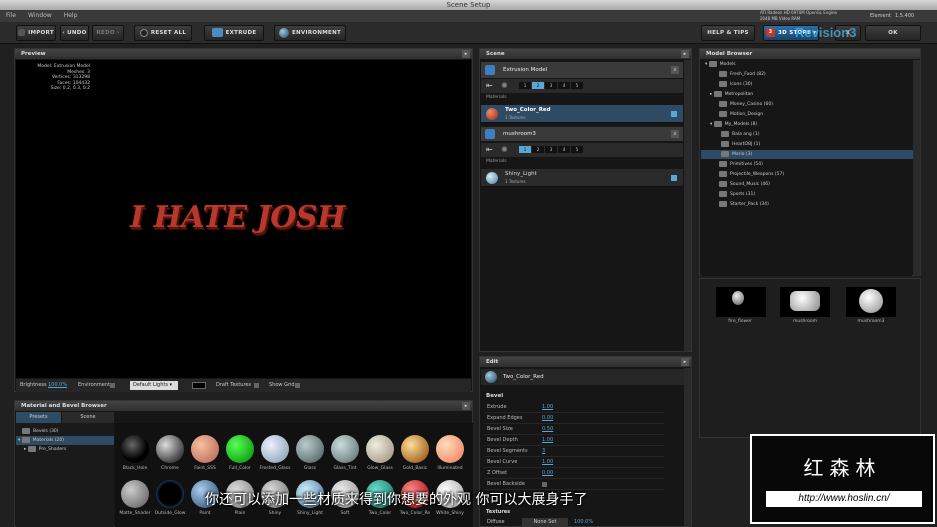  I want to click on extrude-value: 1.00, so click(547, 407).